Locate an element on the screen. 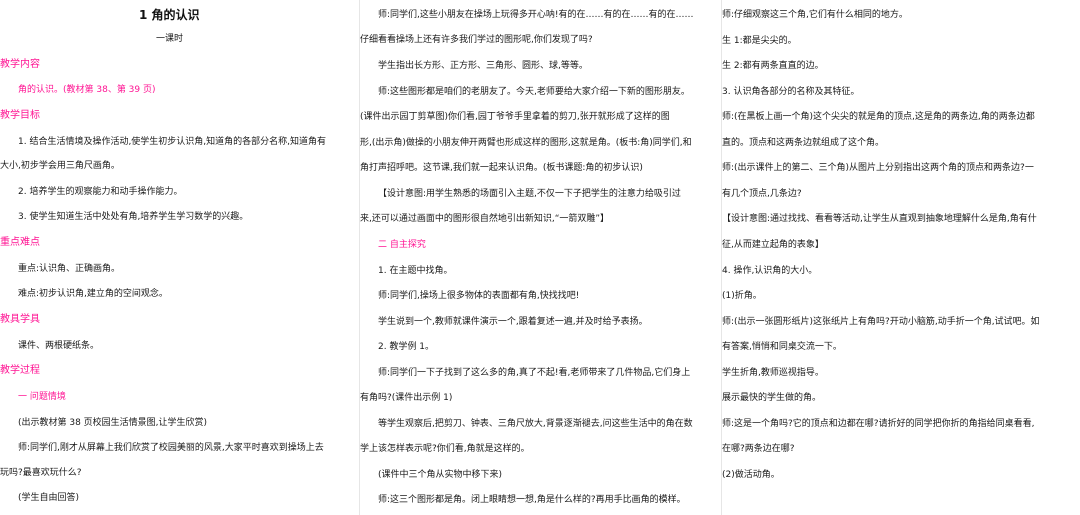 This screenshot has height=515, width=1080. paragraph: 仔细看看操场上还有许多我们学过的图形呢,你们发现了吗? is located at coordinates (476, 40).